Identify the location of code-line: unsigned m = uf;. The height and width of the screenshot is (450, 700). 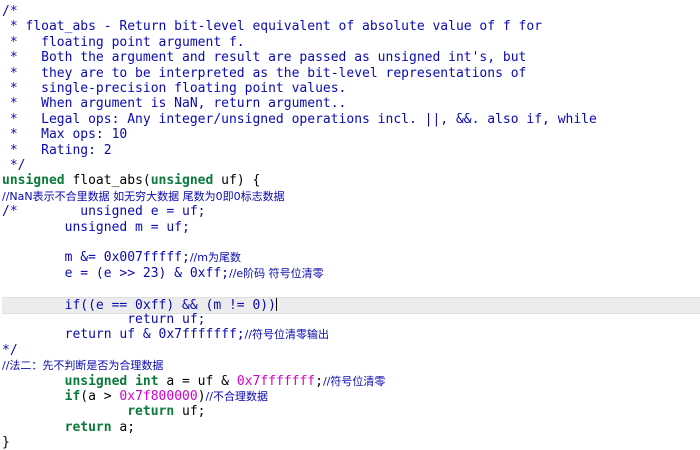
(351, 227).